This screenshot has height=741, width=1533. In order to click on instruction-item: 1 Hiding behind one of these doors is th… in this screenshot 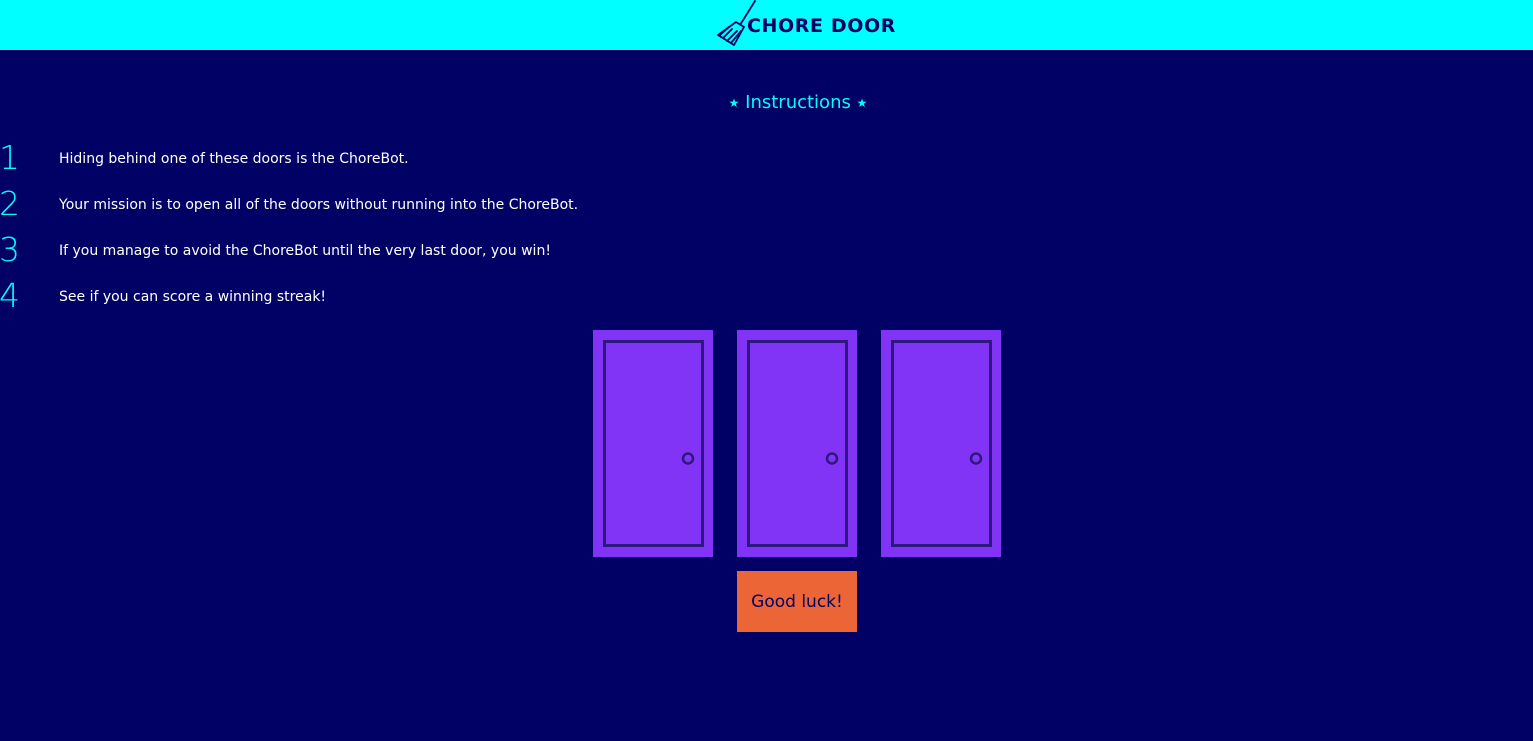, I will do `click(450, 158)`.